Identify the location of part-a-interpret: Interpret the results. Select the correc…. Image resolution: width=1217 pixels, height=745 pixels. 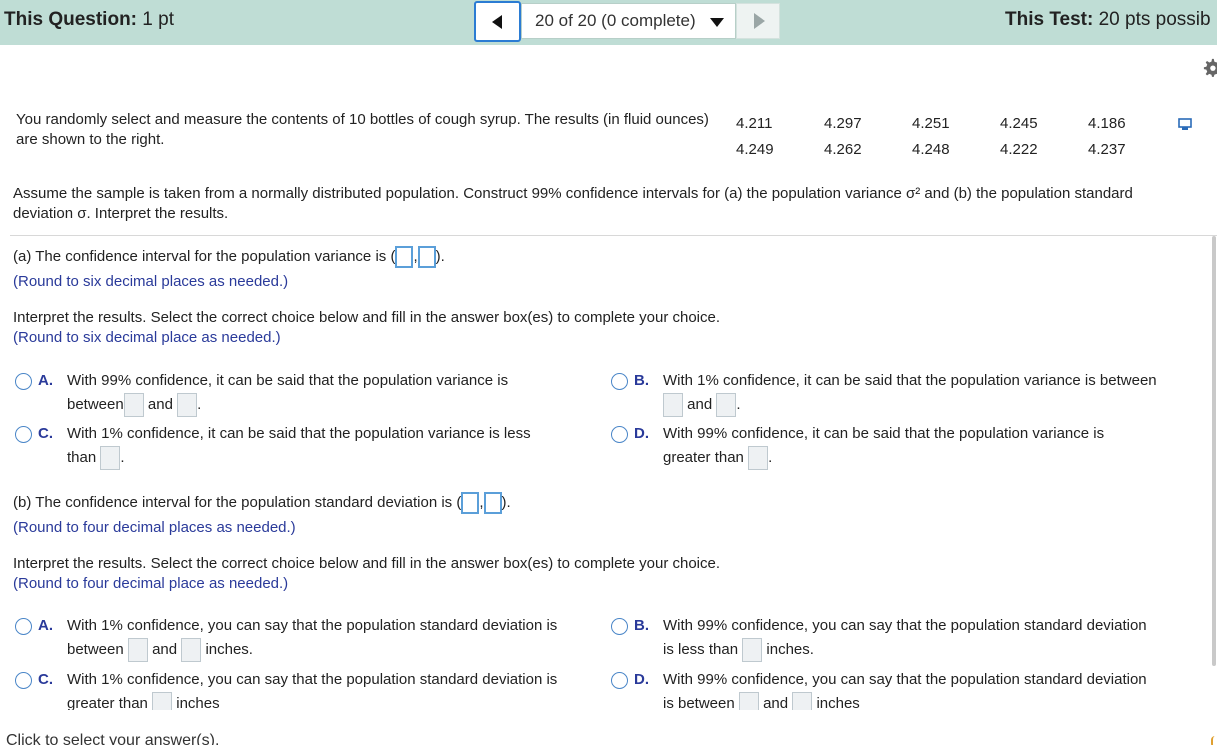
(367, 317).